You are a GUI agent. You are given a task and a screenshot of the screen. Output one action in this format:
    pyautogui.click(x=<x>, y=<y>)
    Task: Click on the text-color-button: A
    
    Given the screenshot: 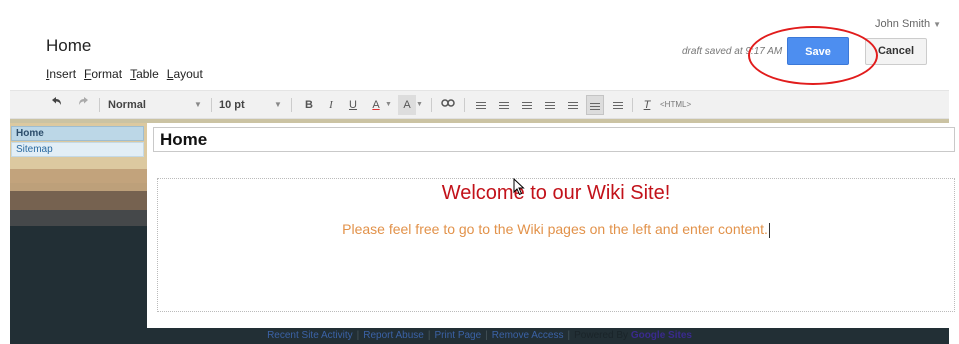 What is the action you would take?
    pyautogui.click(x=376, y=105)
    